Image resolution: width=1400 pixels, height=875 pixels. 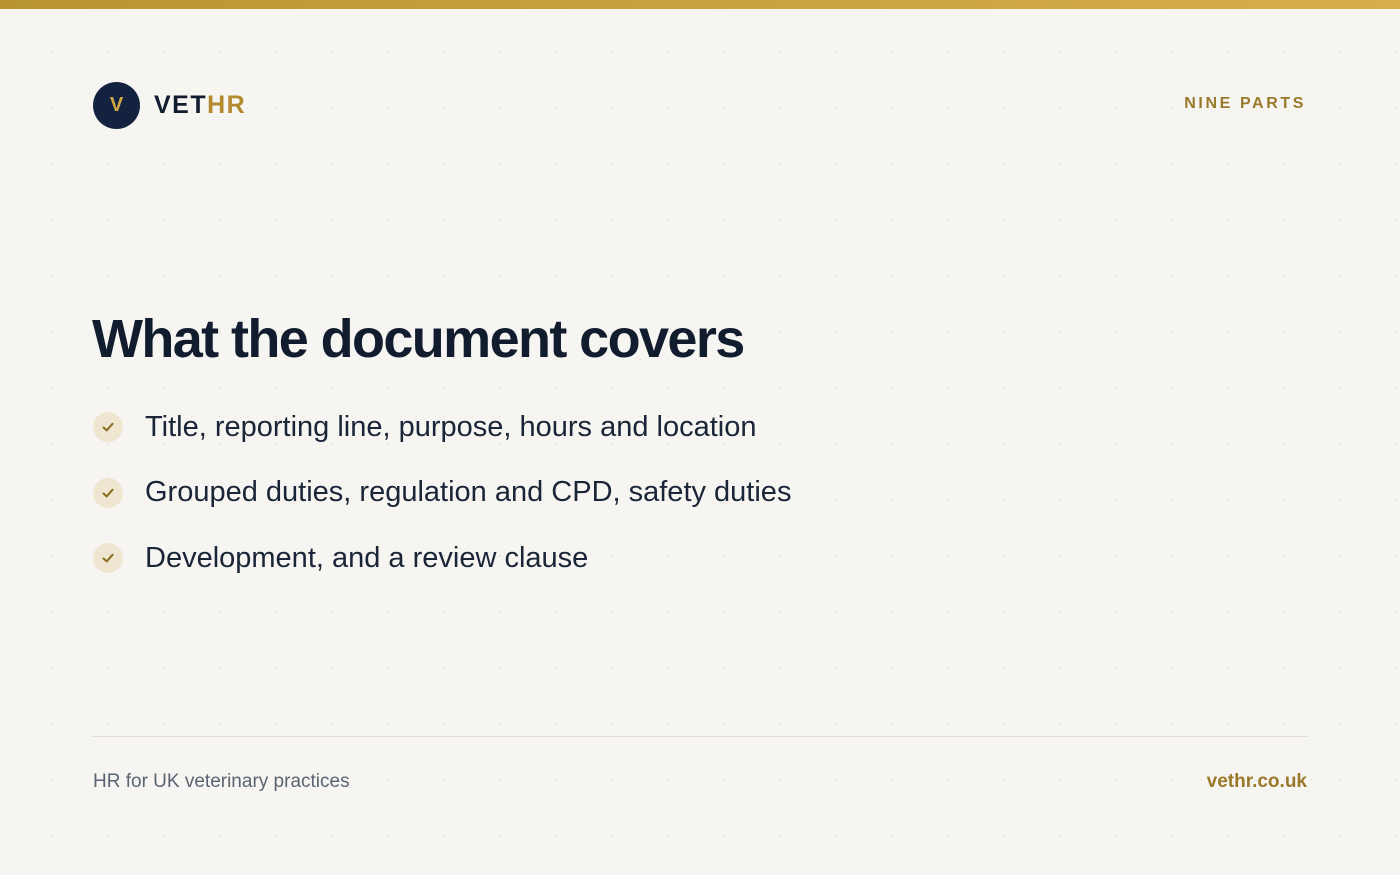 I want to click on brand-badge-letter: V, so click(x=116, y=104).